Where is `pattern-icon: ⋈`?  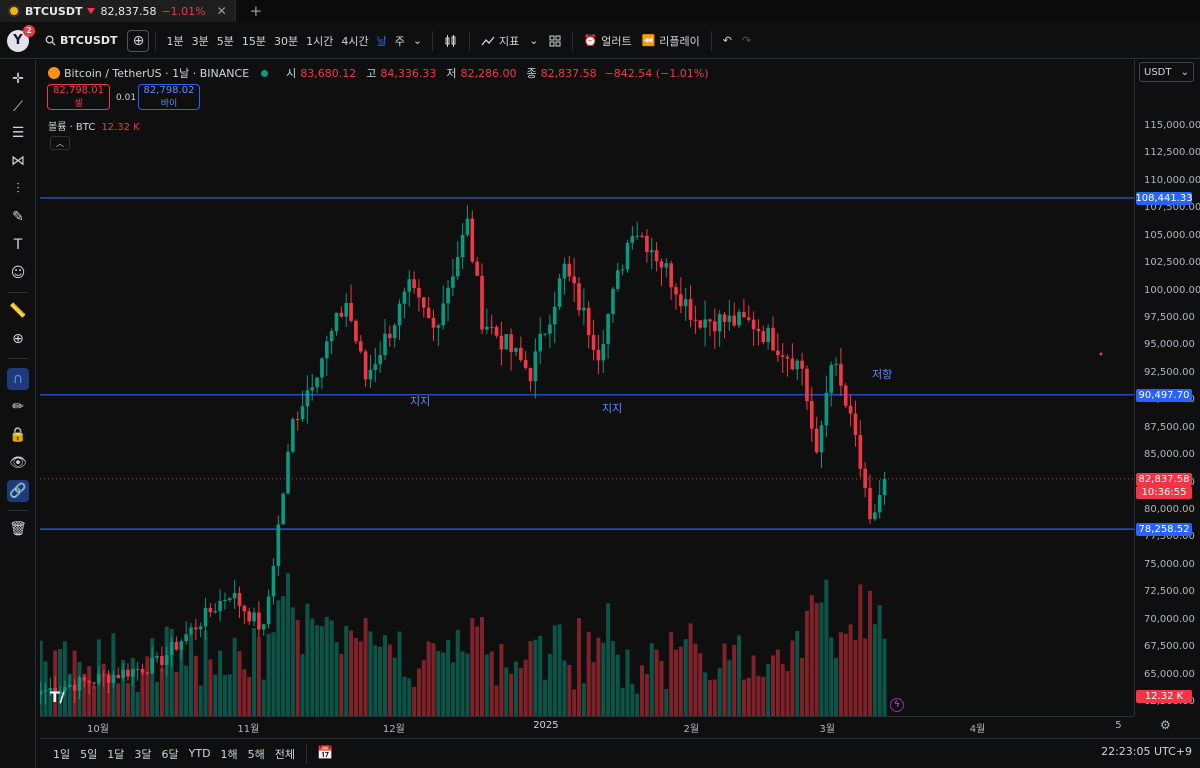 pattern-icon: ⋈ is located at coordinates (18, 161).